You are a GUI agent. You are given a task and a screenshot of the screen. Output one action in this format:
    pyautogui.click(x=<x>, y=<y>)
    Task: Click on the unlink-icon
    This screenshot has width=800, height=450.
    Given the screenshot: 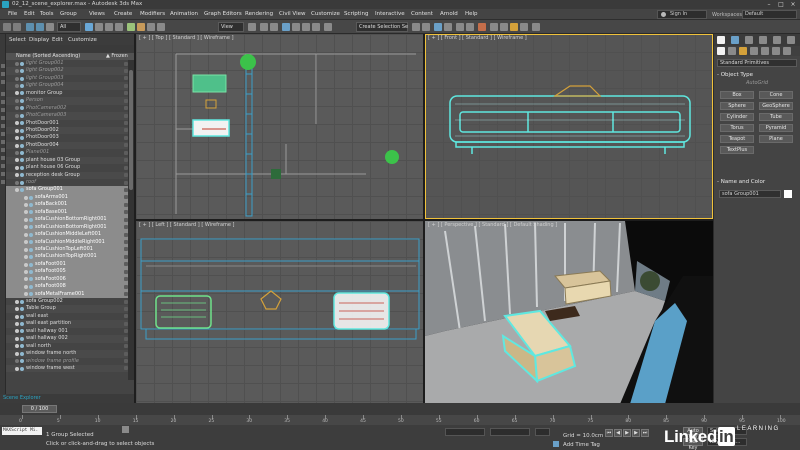 What is the action you would take?
    pyautogui.click(x=40, y=27)
    